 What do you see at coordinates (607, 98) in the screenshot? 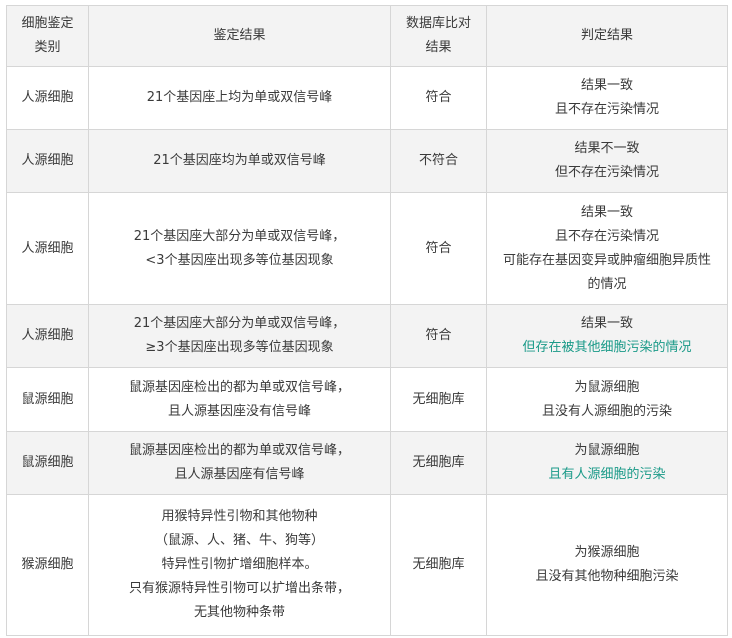
I see `cell-judgement: 结果一致且不存在污染情况` at bounding box center [607, 98].